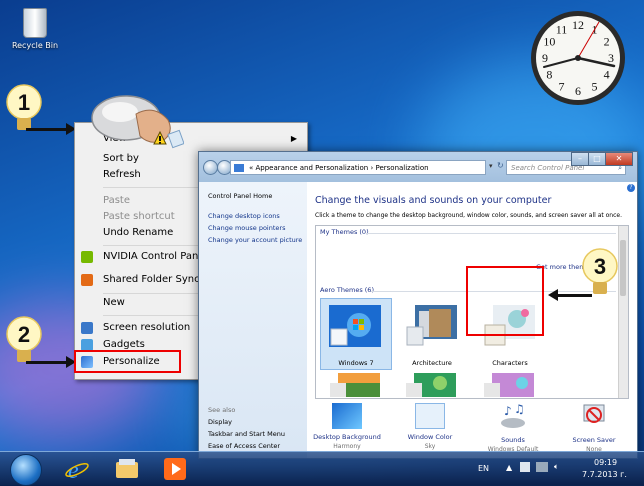 The height and width of the screenshot is (486, 644). I want to click on callout-number-2: 2, so click(24, 334).